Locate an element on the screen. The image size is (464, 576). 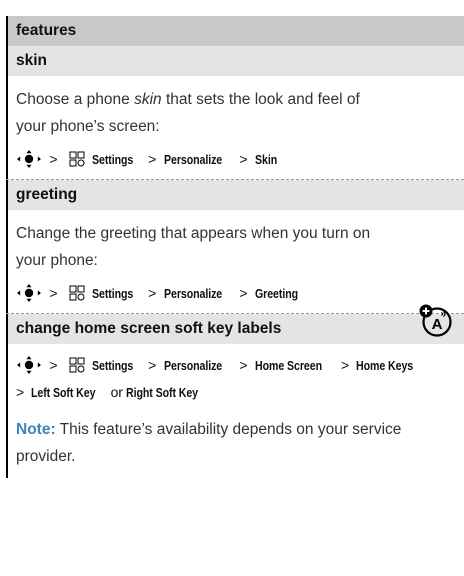
path-item: Greeting is located at coordinates (276, 294).